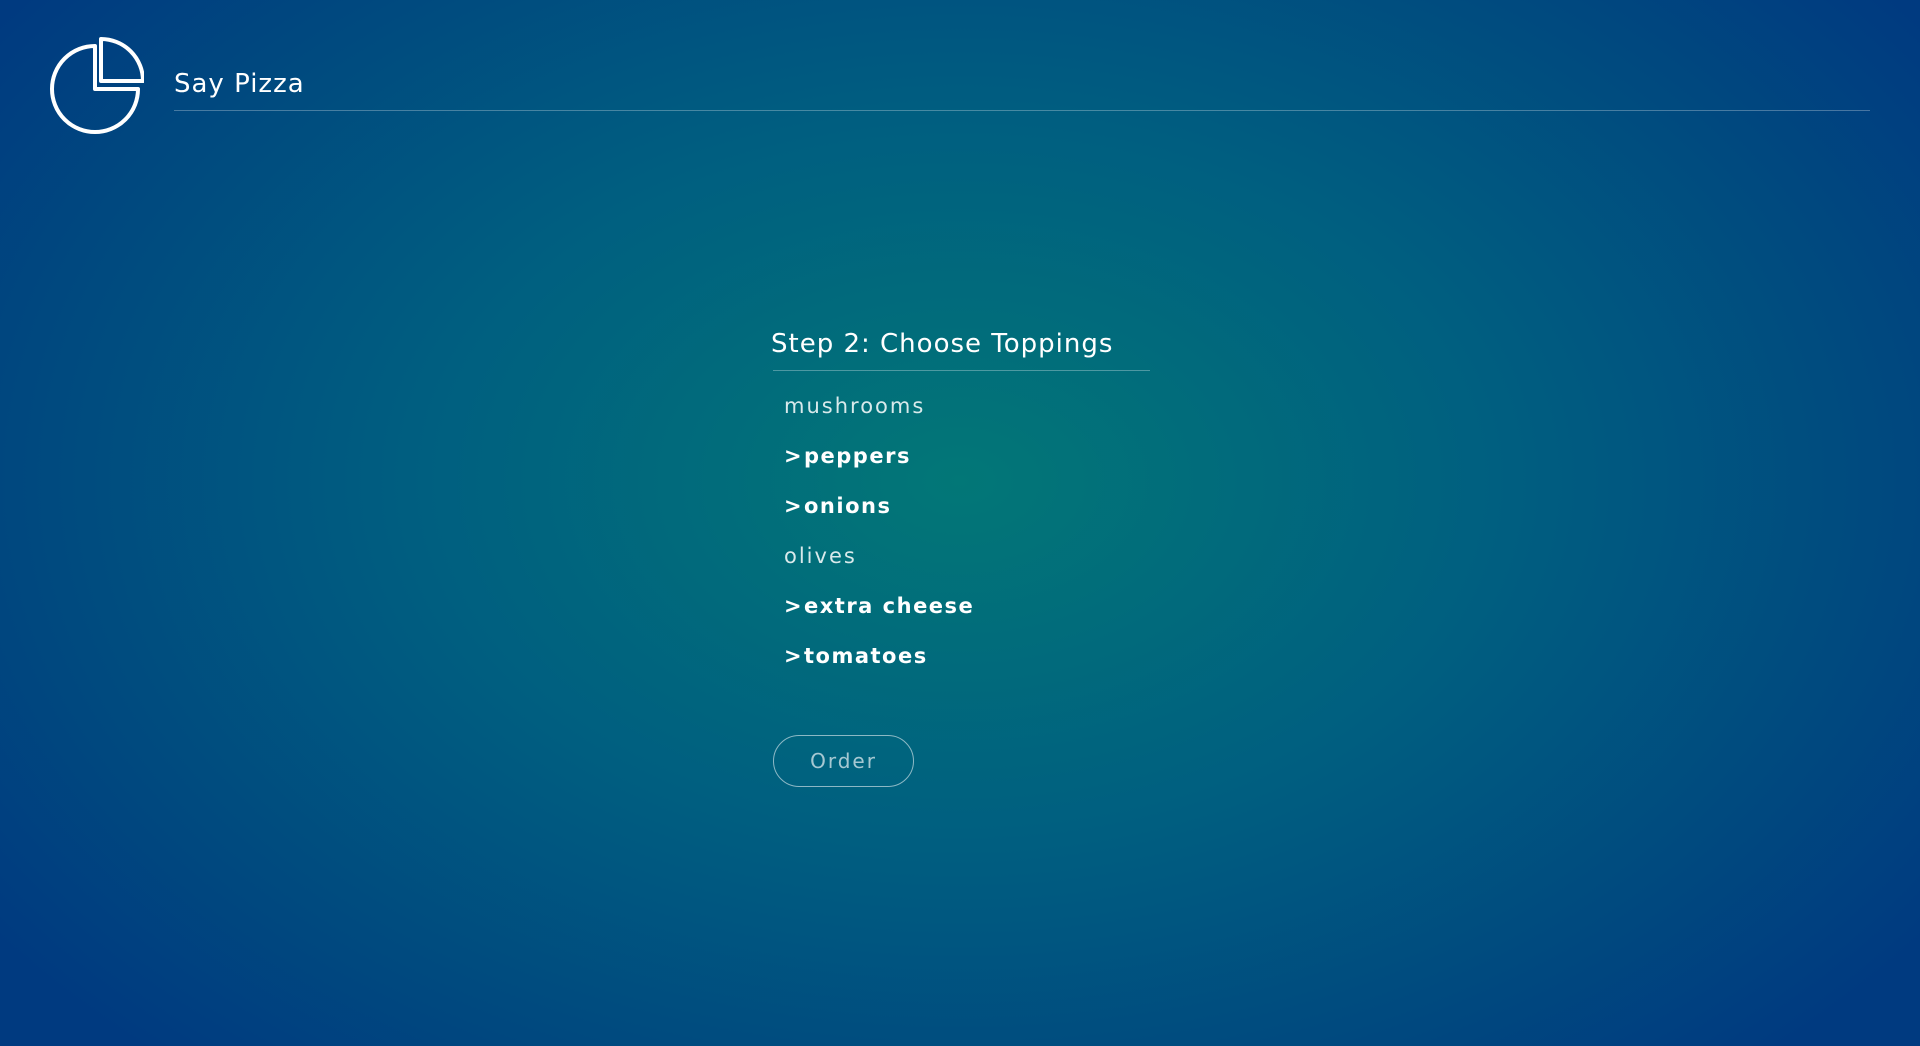  What do you see at coordinates (843, 761) in the screenshot?
I see `order-button: Order` at bounding box center [843, 761].